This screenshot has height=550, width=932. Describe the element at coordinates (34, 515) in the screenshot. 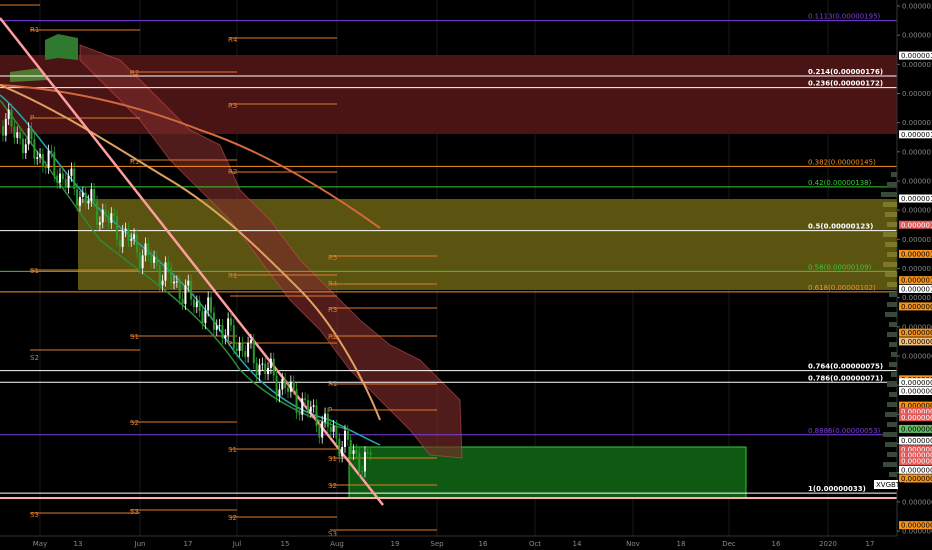

I see `pivot-label: S3` at that location.